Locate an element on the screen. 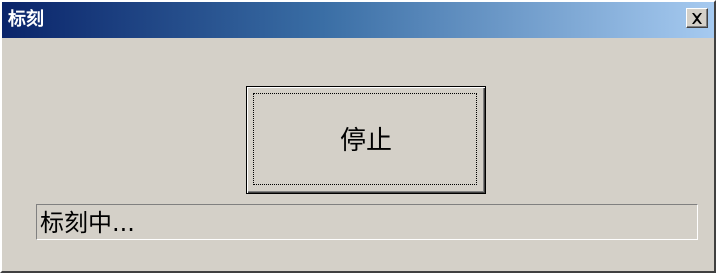 This screenshot has height=273, width=716. close-icon is located at coordinates (697, 18).